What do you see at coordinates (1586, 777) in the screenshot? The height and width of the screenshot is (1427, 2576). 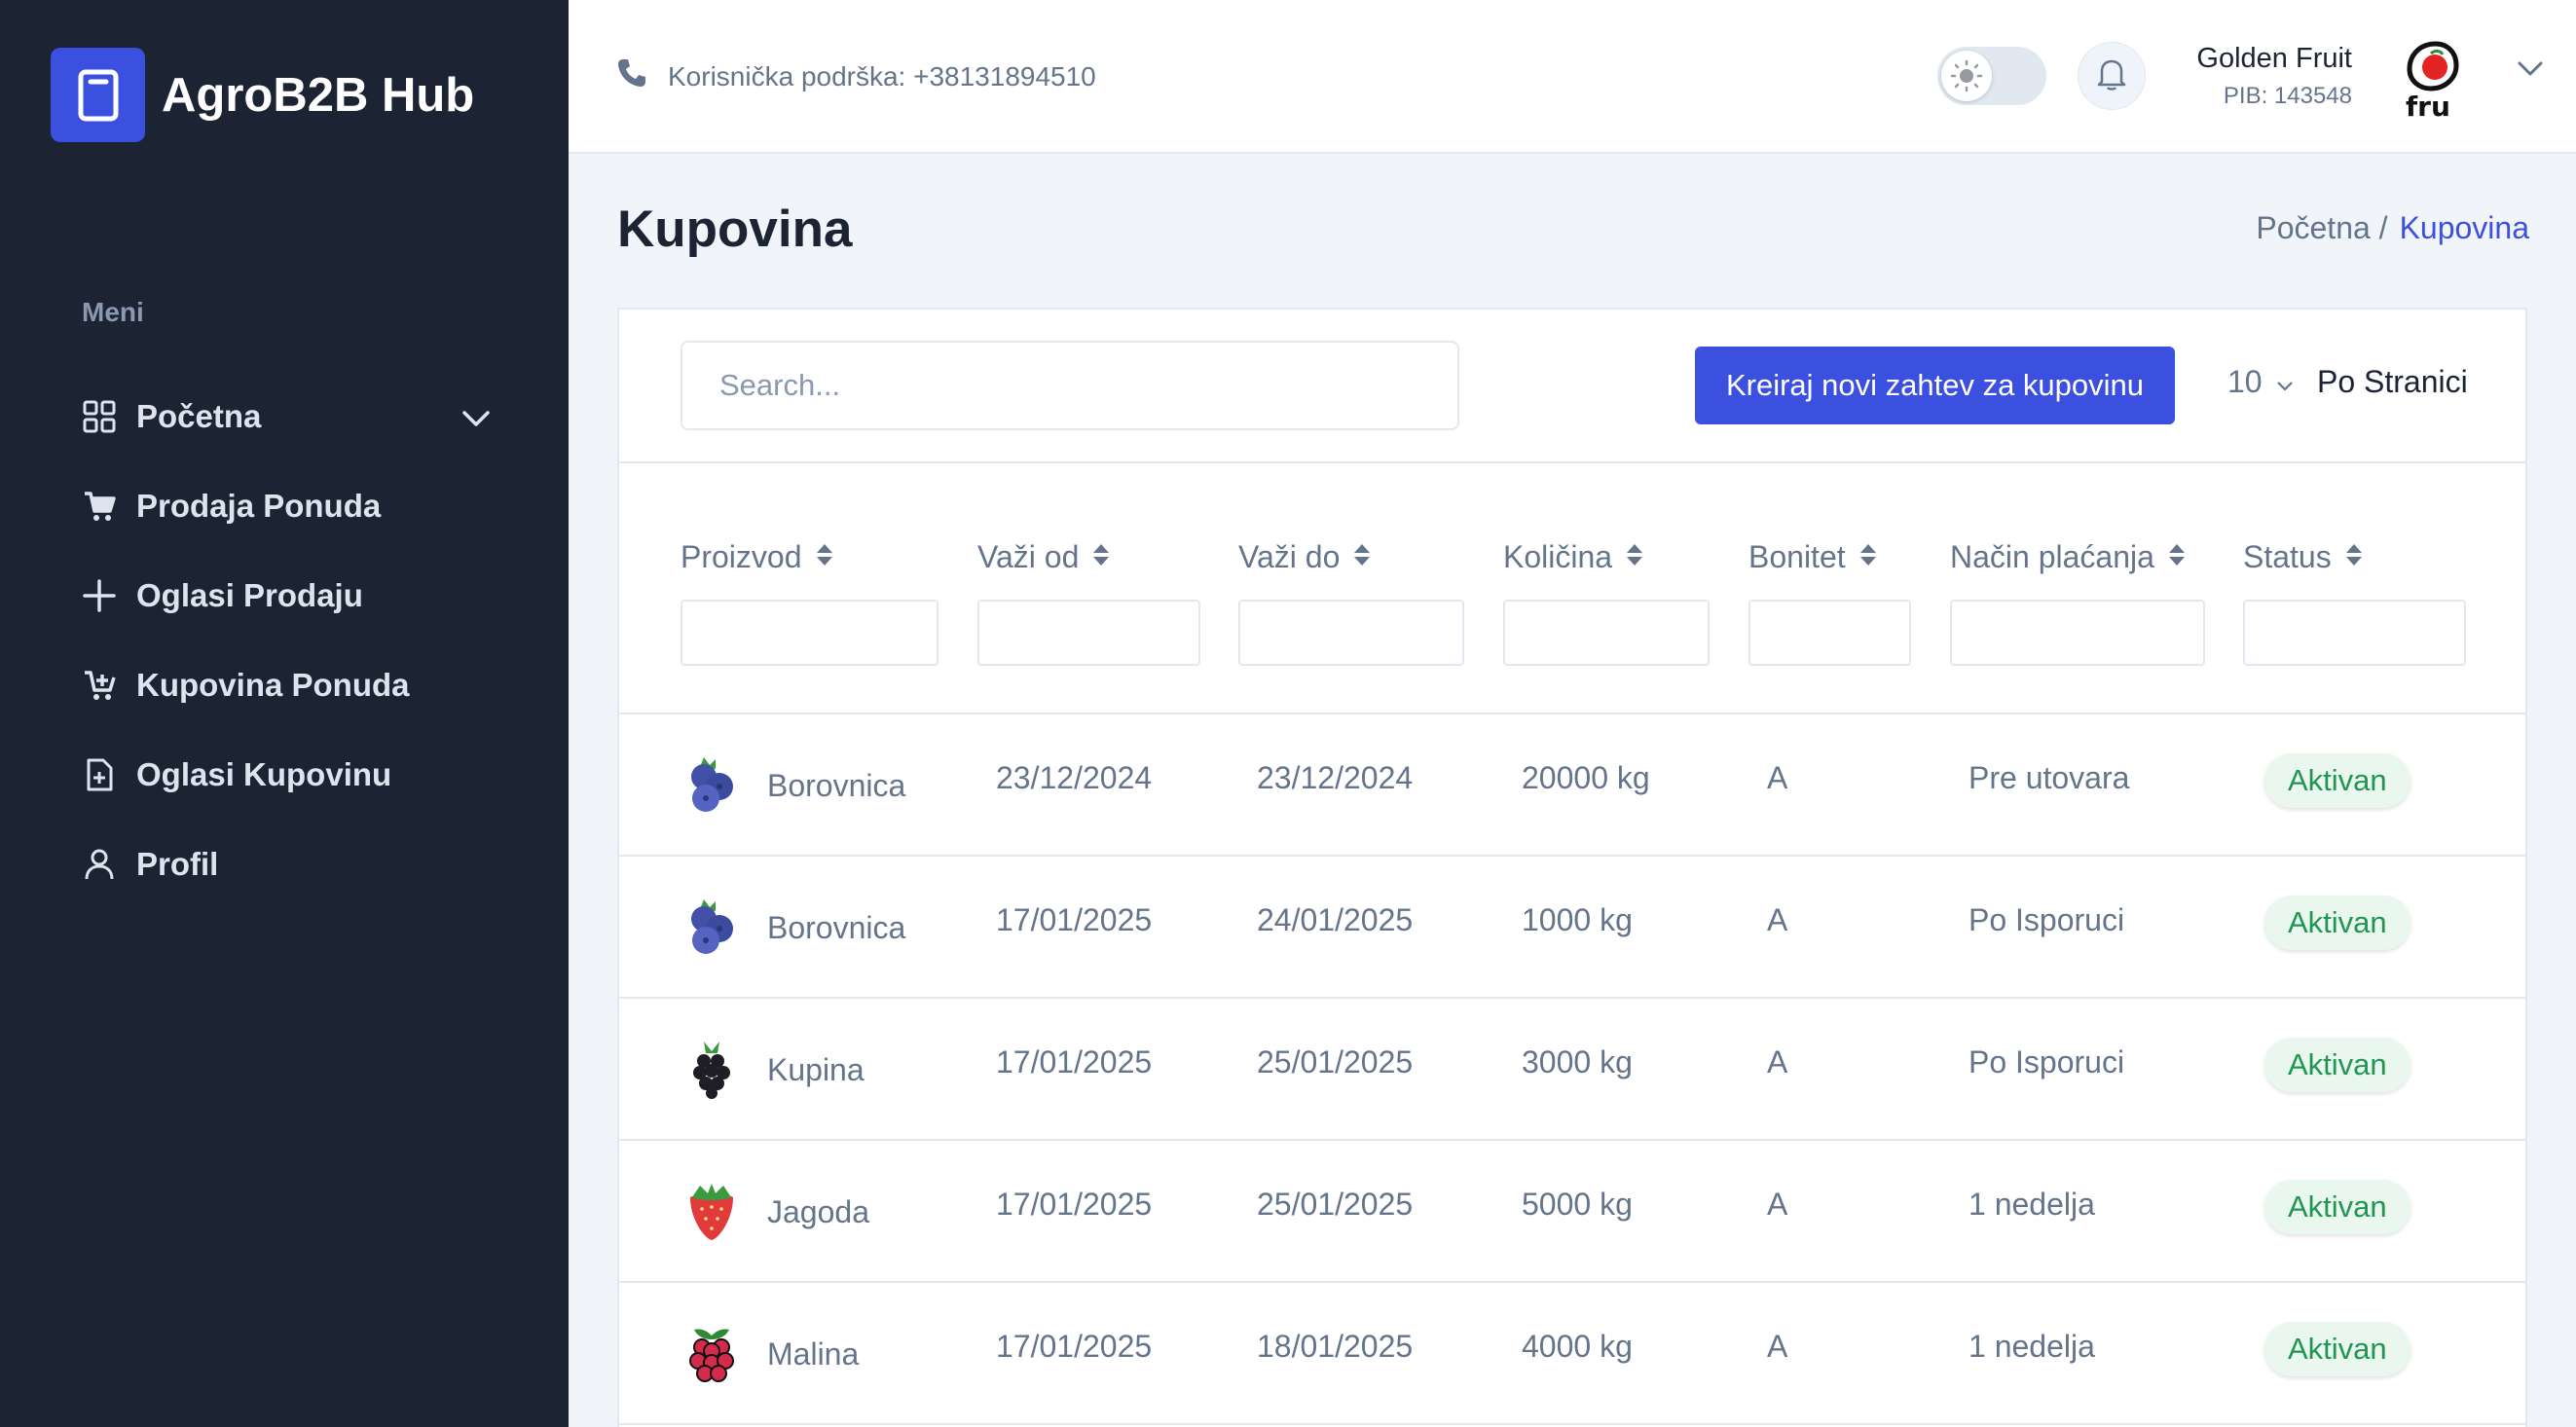 I see `quantity: 20000 kg` at bounding box center [1586, 777].